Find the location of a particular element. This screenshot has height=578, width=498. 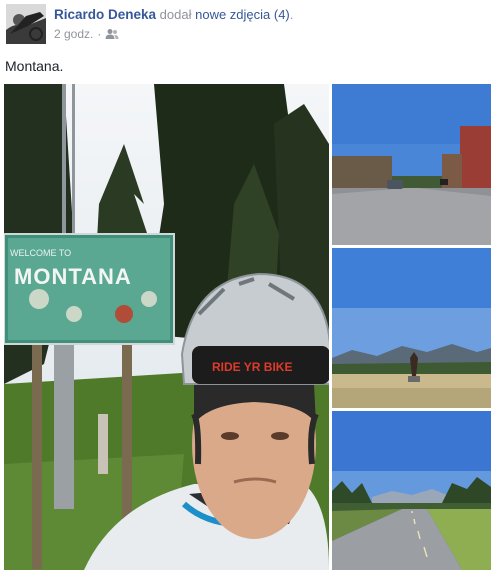

photo-street-town is located at coordinates (411, 164).